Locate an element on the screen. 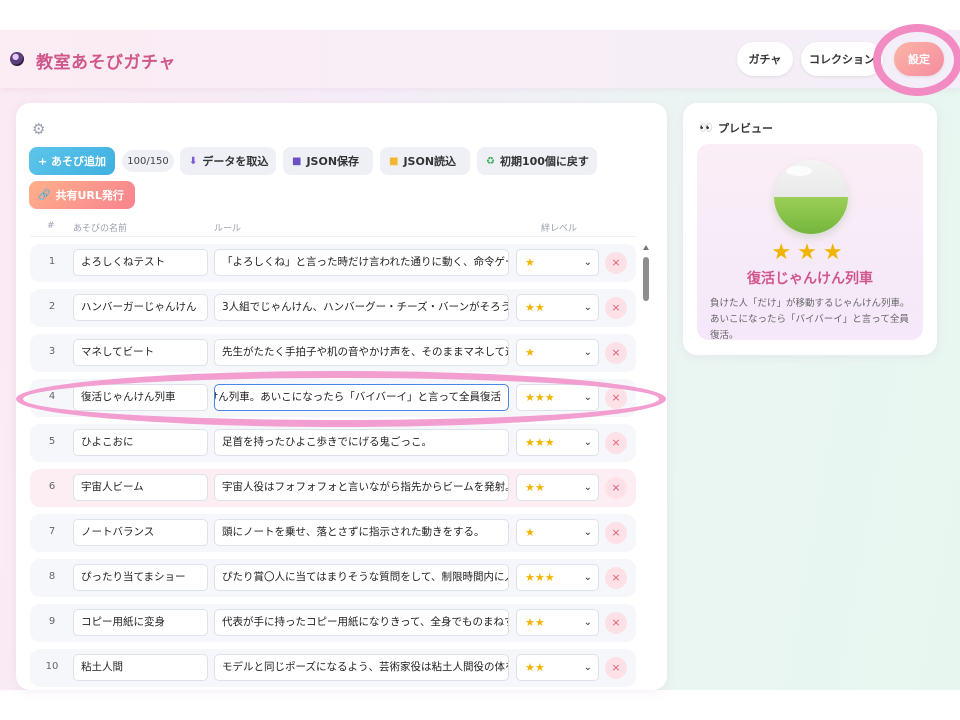  add-game-button: + あそび追加 is located at coordinates (72, 161).